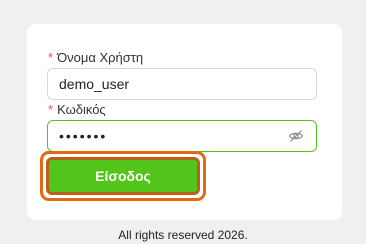 The image size is (366, 244). I want to click on username-label-text: Όνομα Χρήστη, so click(100, 57).